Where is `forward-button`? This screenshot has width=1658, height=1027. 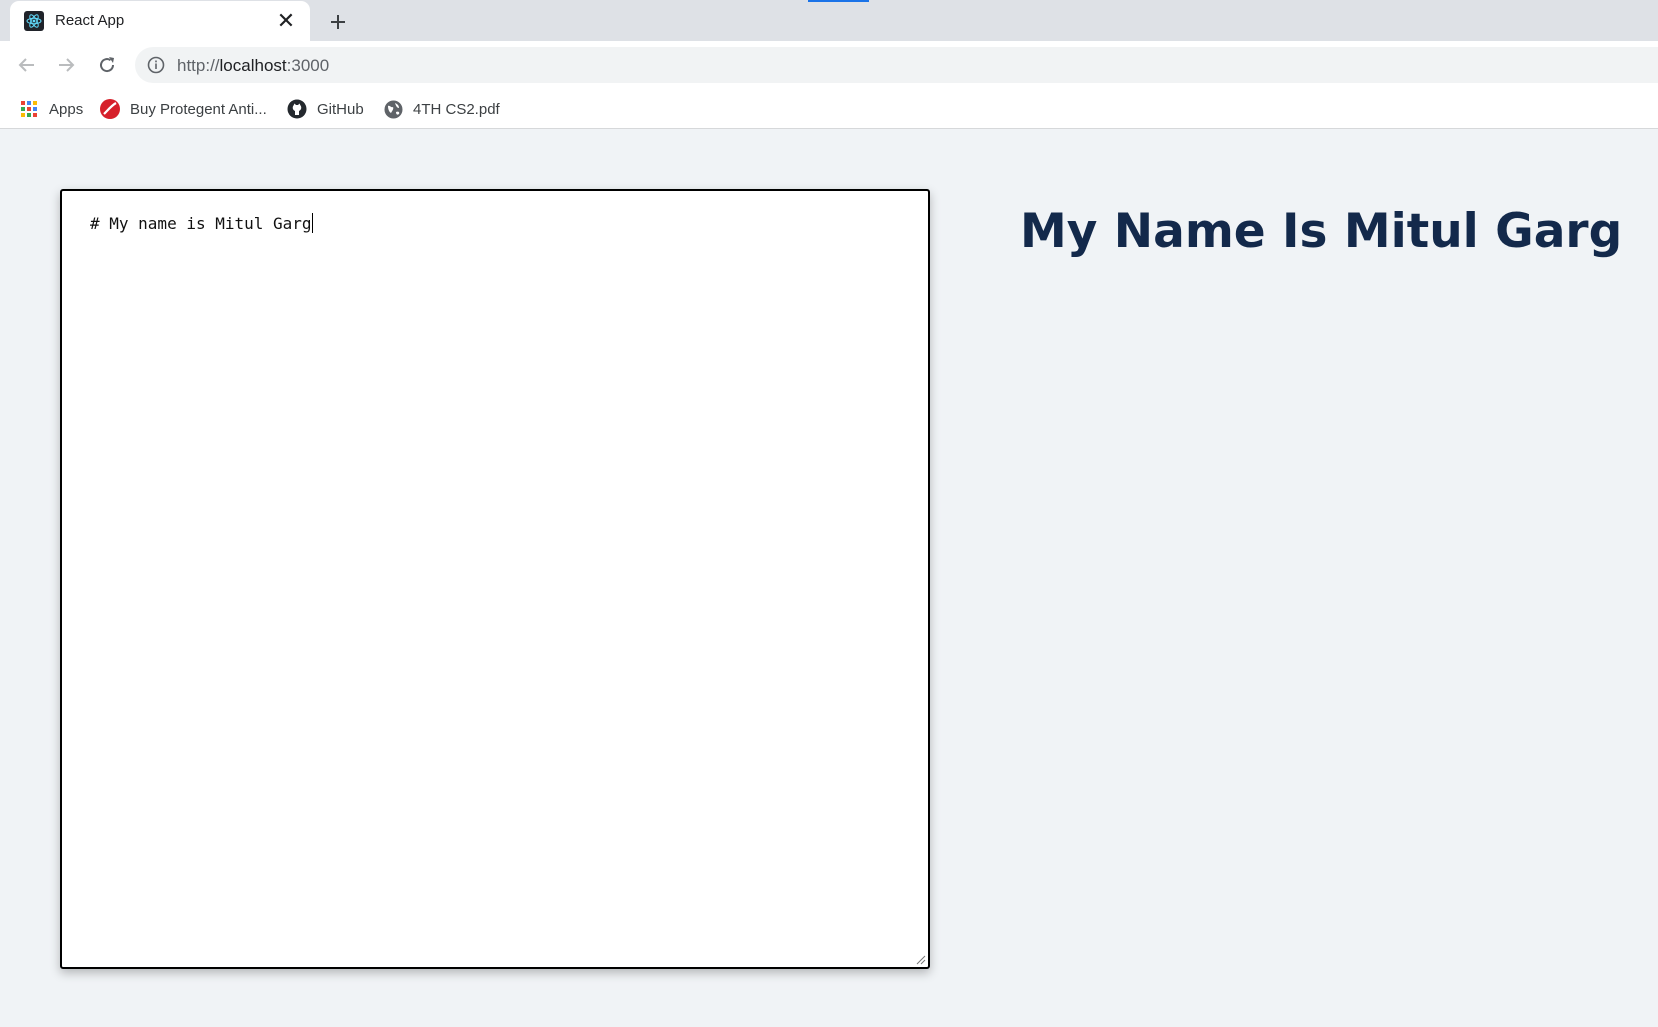
forward-button is located at coordinates (66, 65).